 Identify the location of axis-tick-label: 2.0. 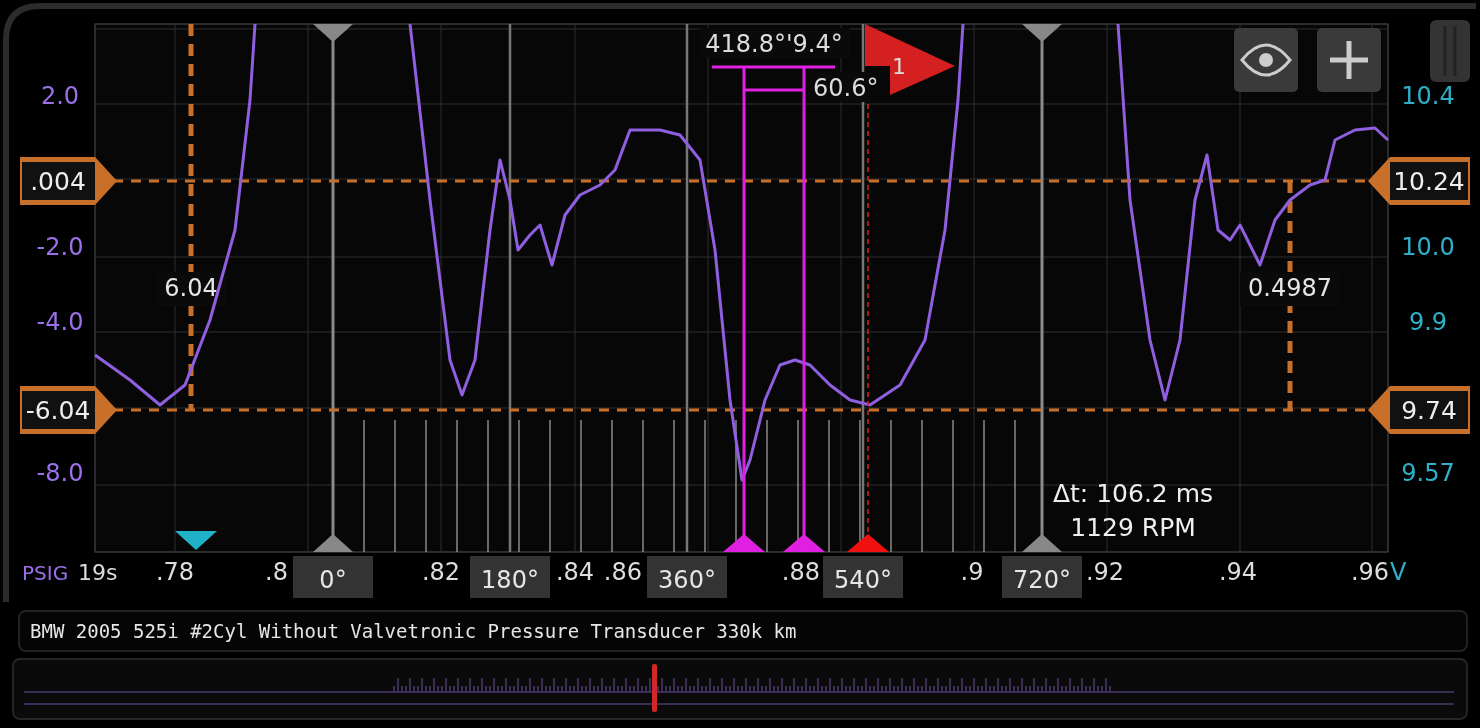
(60, 96).